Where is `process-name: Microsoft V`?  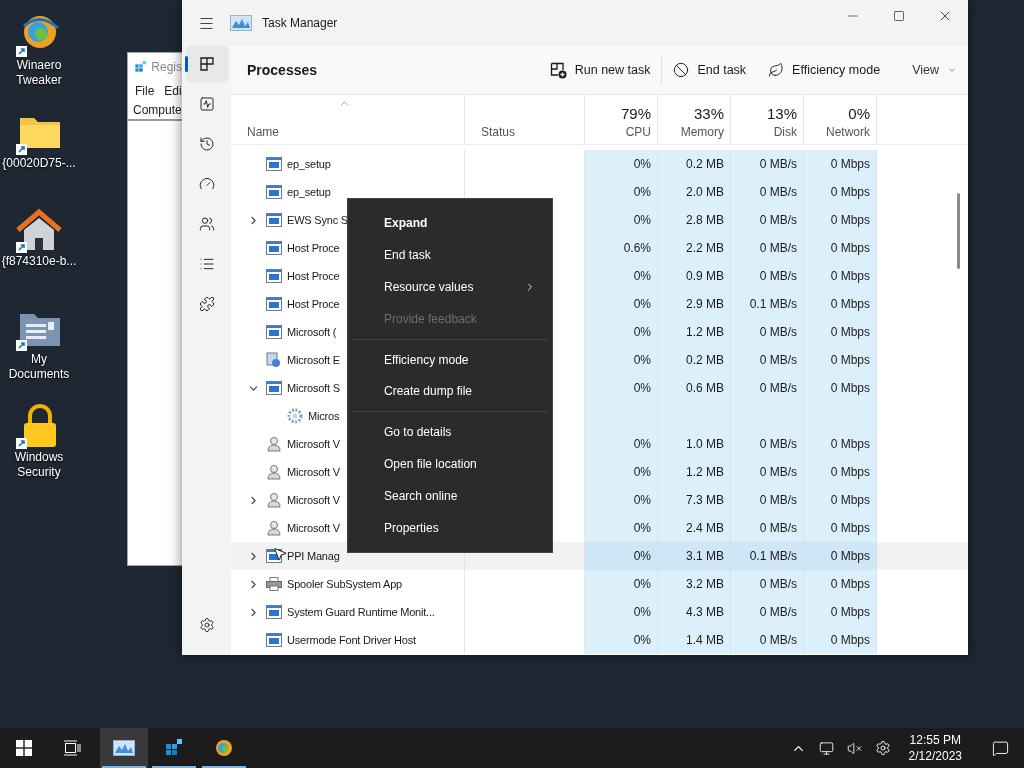
process-name: Microsoft V is located at coordinates (313, 472).